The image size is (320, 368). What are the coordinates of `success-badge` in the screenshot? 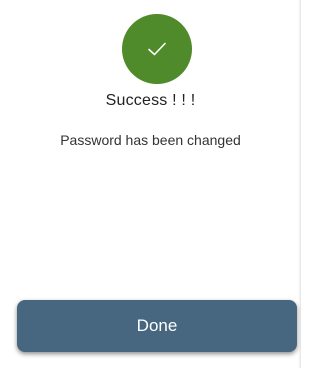 It's located at (157, 49).